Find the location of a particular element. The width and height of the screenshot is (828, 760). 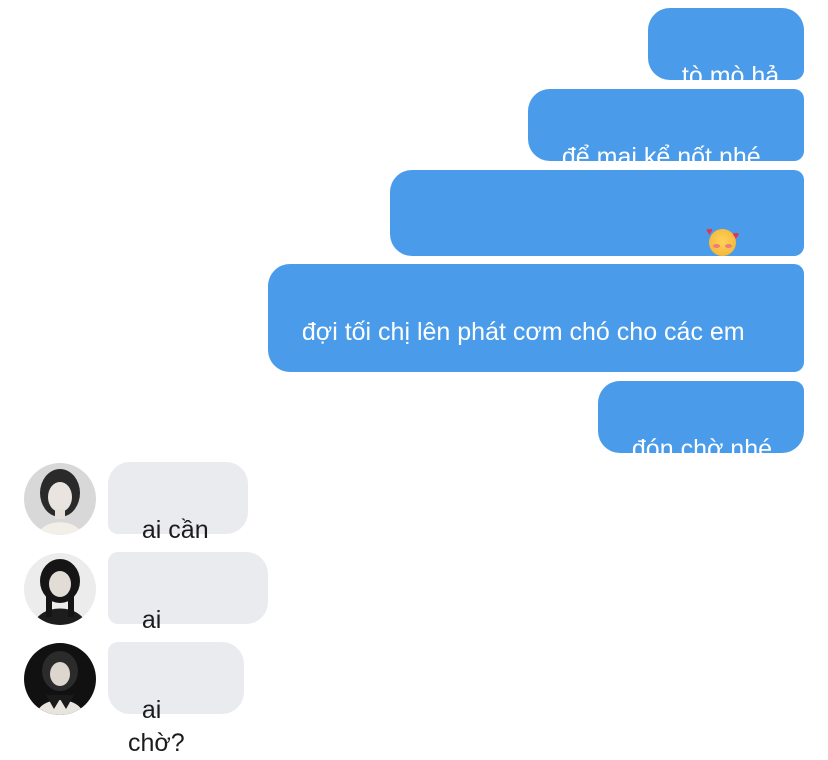

outgoing-message-1: tò mò hả is located at coordinates (726, 49).